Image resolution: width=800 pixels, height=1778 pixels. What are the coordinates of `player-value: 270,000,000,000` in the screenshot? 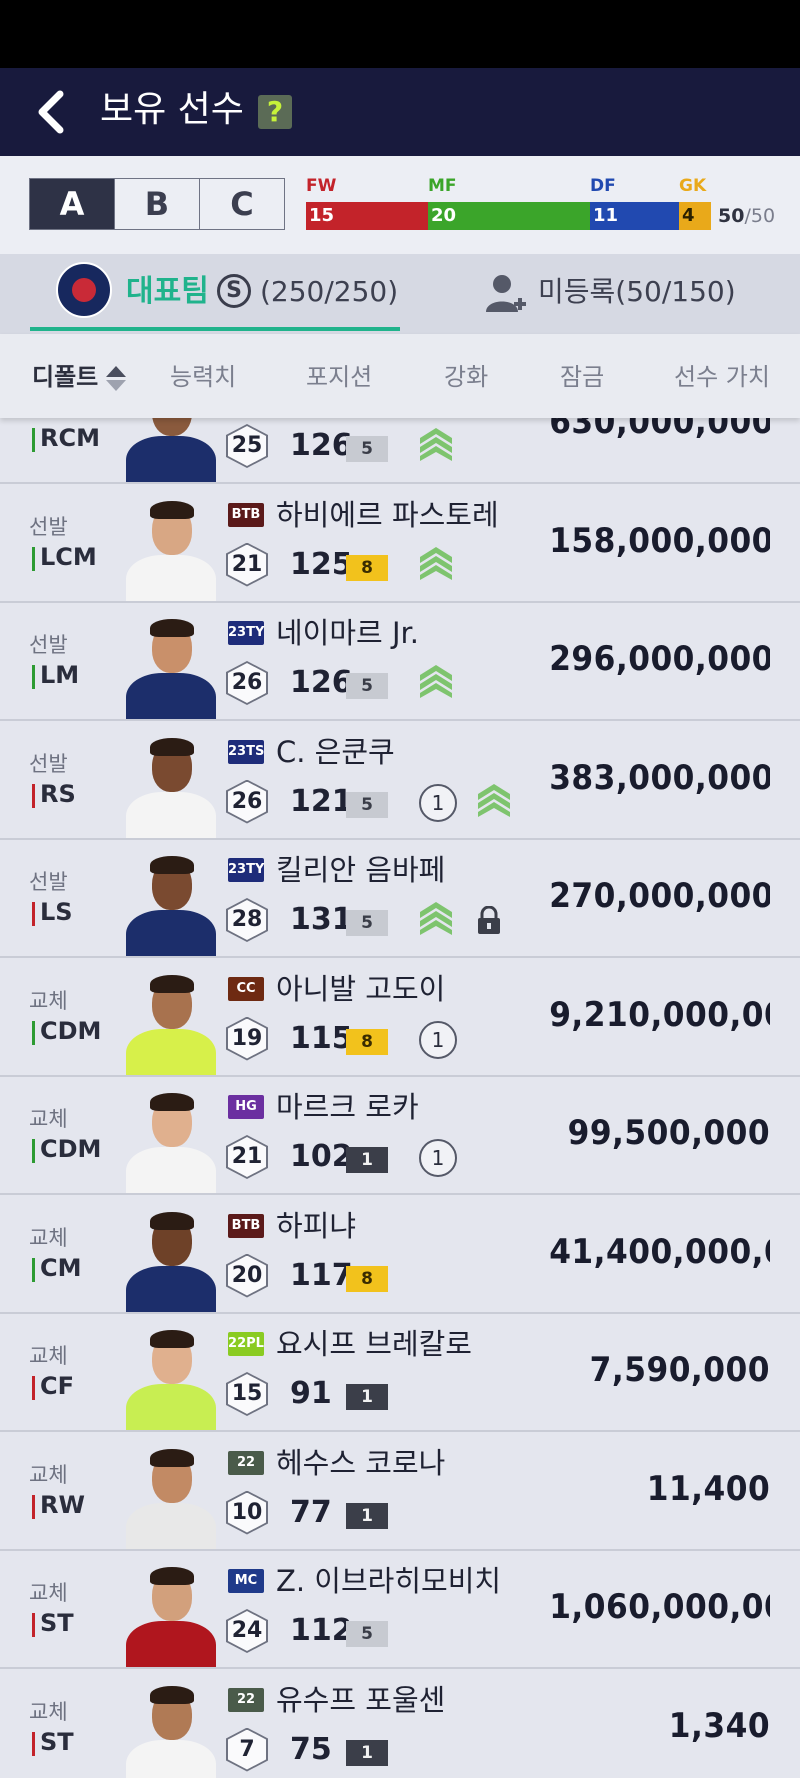 It's located at (659, 896).